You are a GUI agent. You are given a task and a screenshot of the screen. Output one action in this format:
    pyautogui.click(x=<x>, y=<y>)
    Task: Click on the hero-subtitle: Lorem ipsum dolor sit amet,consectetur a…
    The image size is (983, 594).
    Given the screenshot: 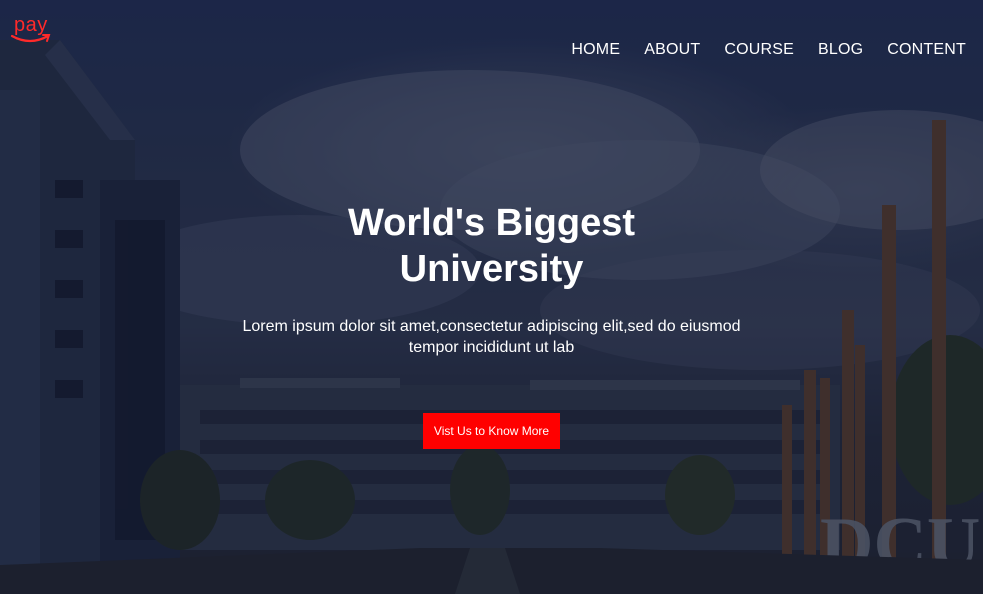 What is the action you would take?
    pyautogui.click(x=491, y=337)
    